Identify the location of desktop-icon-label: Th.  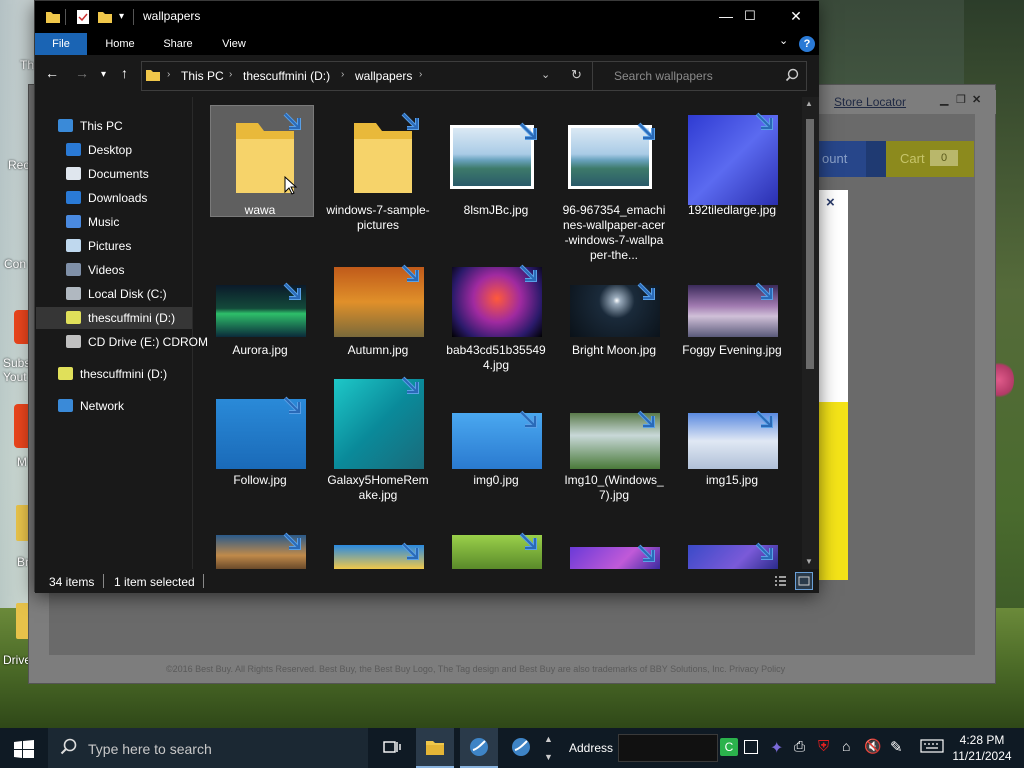
(27, 65).